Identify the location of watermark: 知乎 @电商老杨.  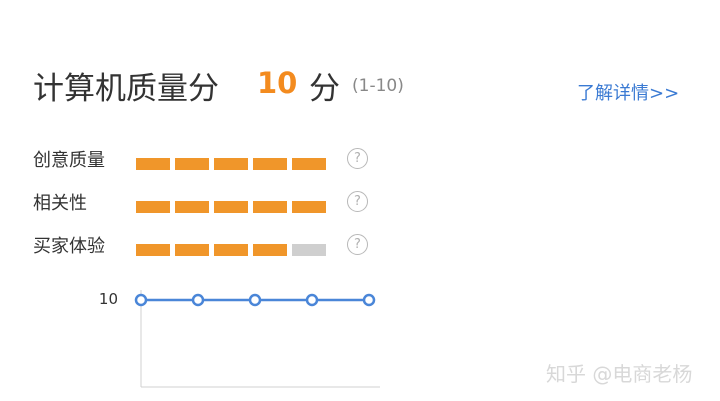
(619, 374).